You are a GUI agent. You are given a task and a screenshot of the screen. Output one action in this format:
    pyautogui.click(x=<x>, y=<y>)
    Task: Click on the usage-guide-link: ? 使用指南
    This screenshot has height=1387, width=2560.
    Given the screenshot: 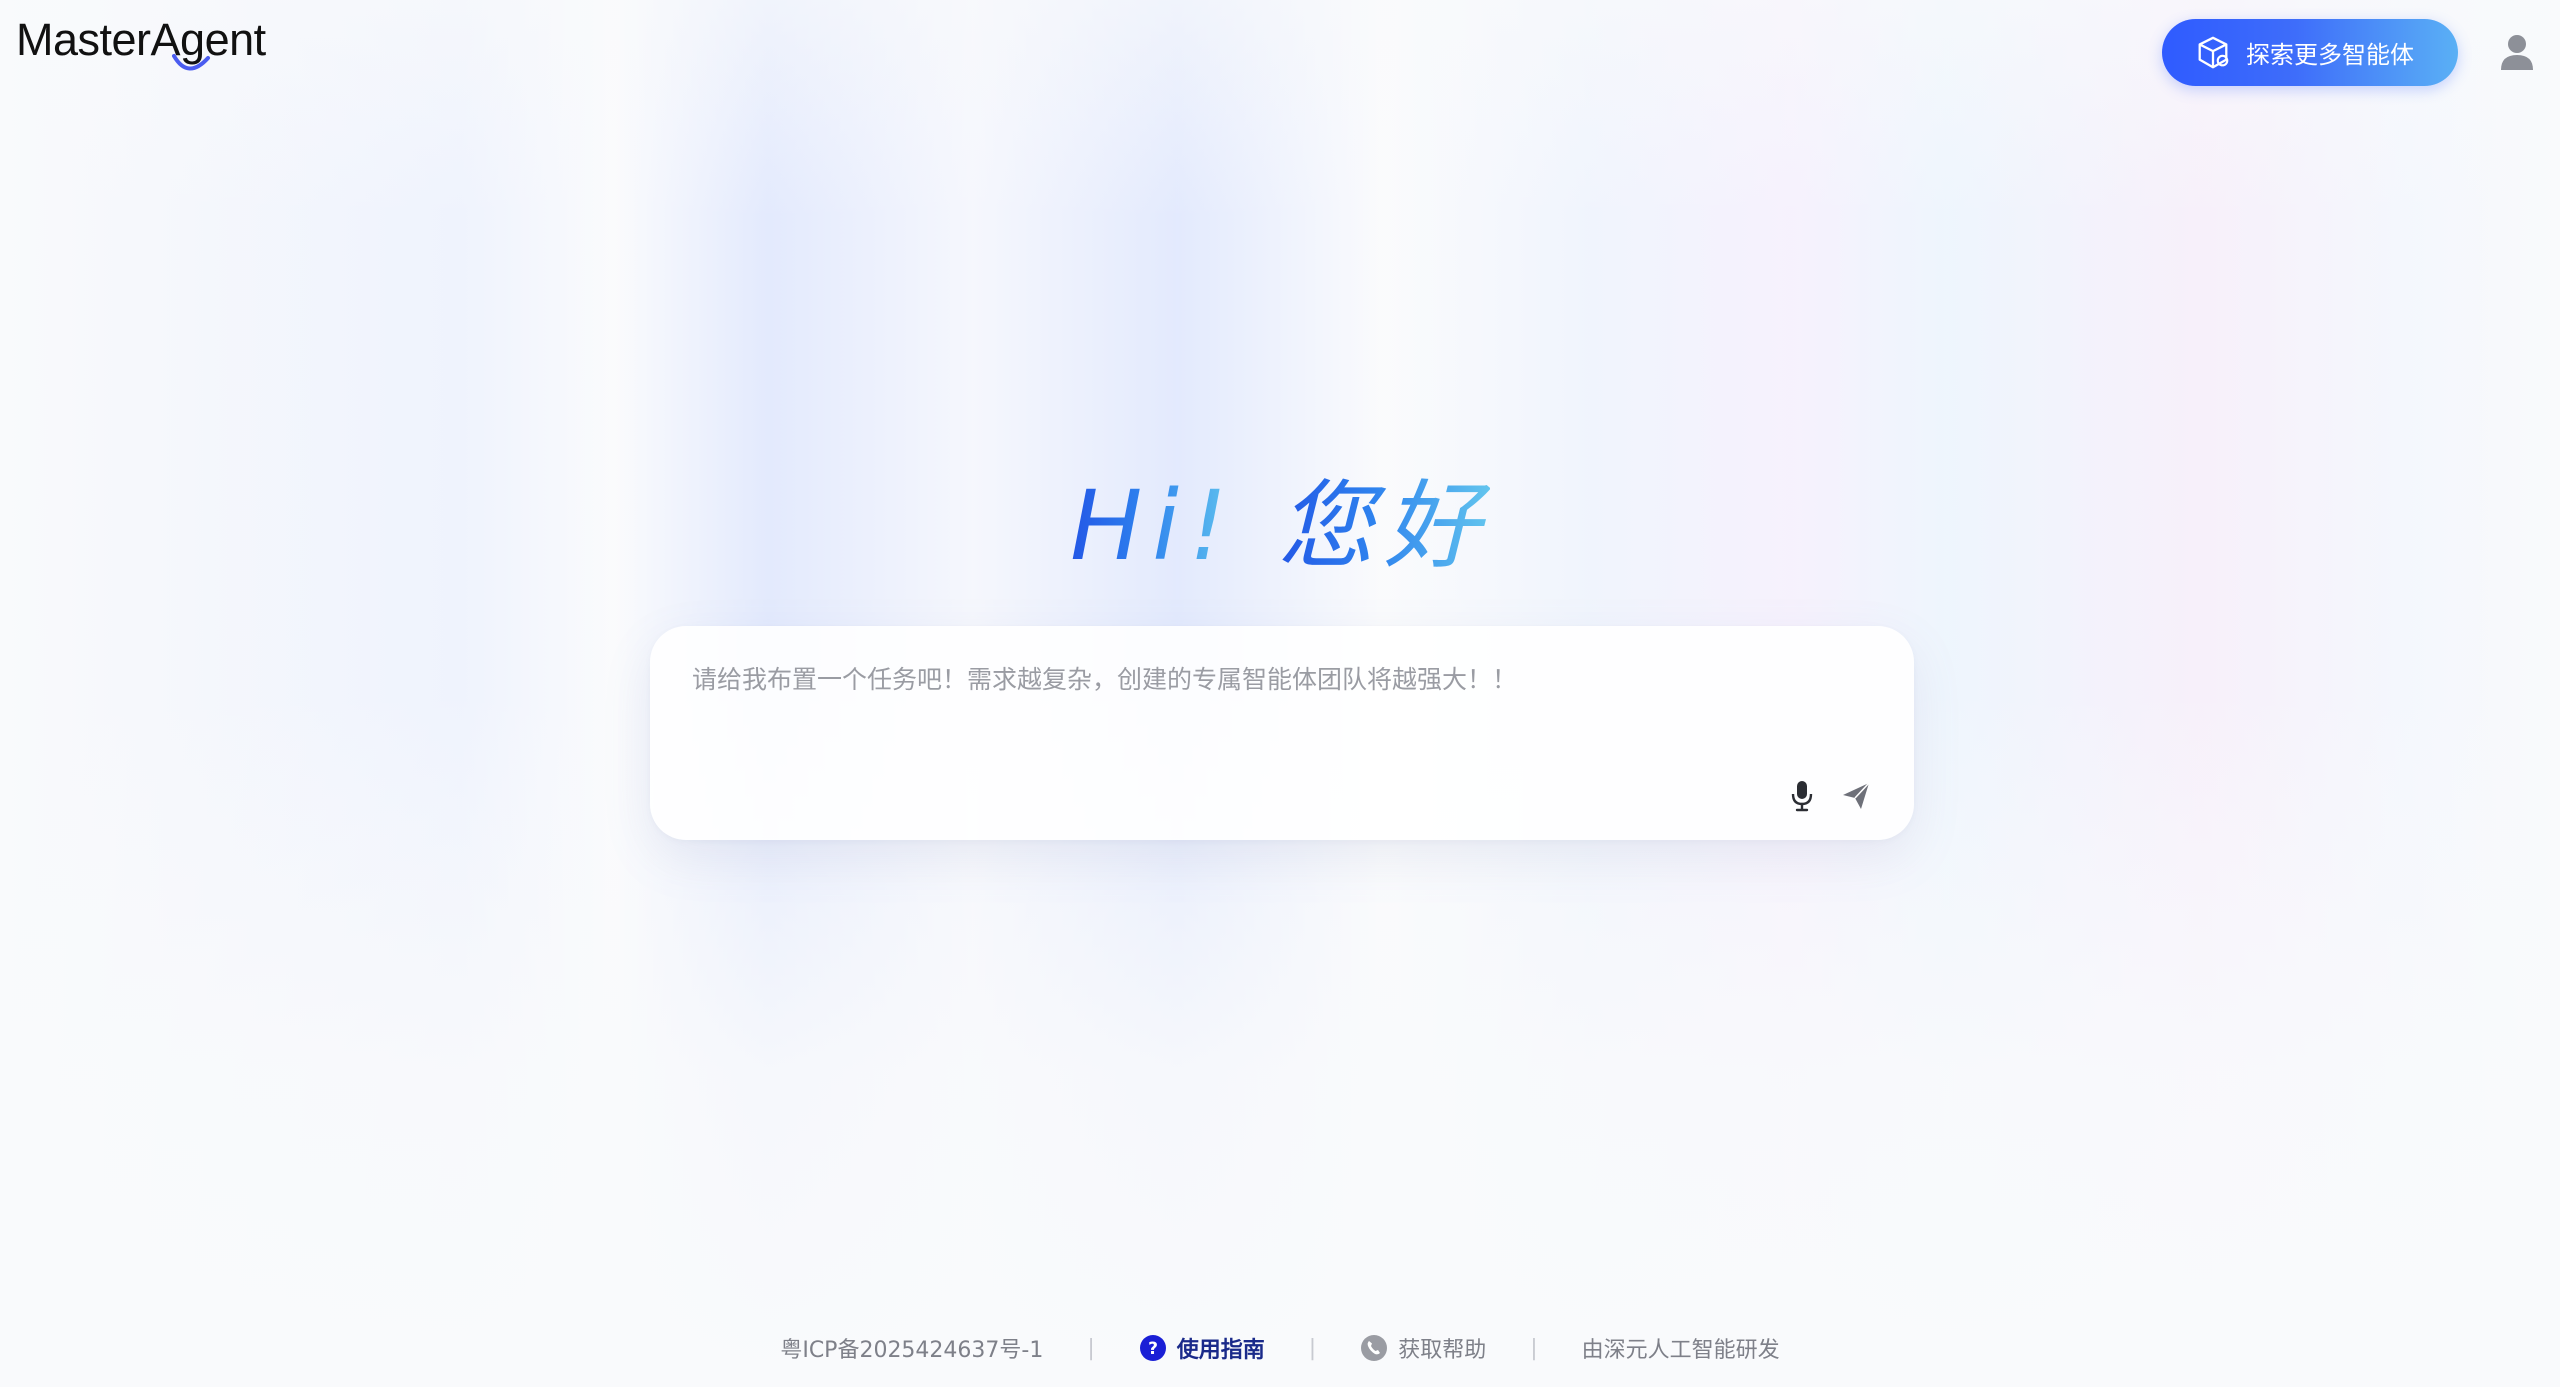 What is the action you would take?
    pyautogui.click(x=1202, y=1348)
    